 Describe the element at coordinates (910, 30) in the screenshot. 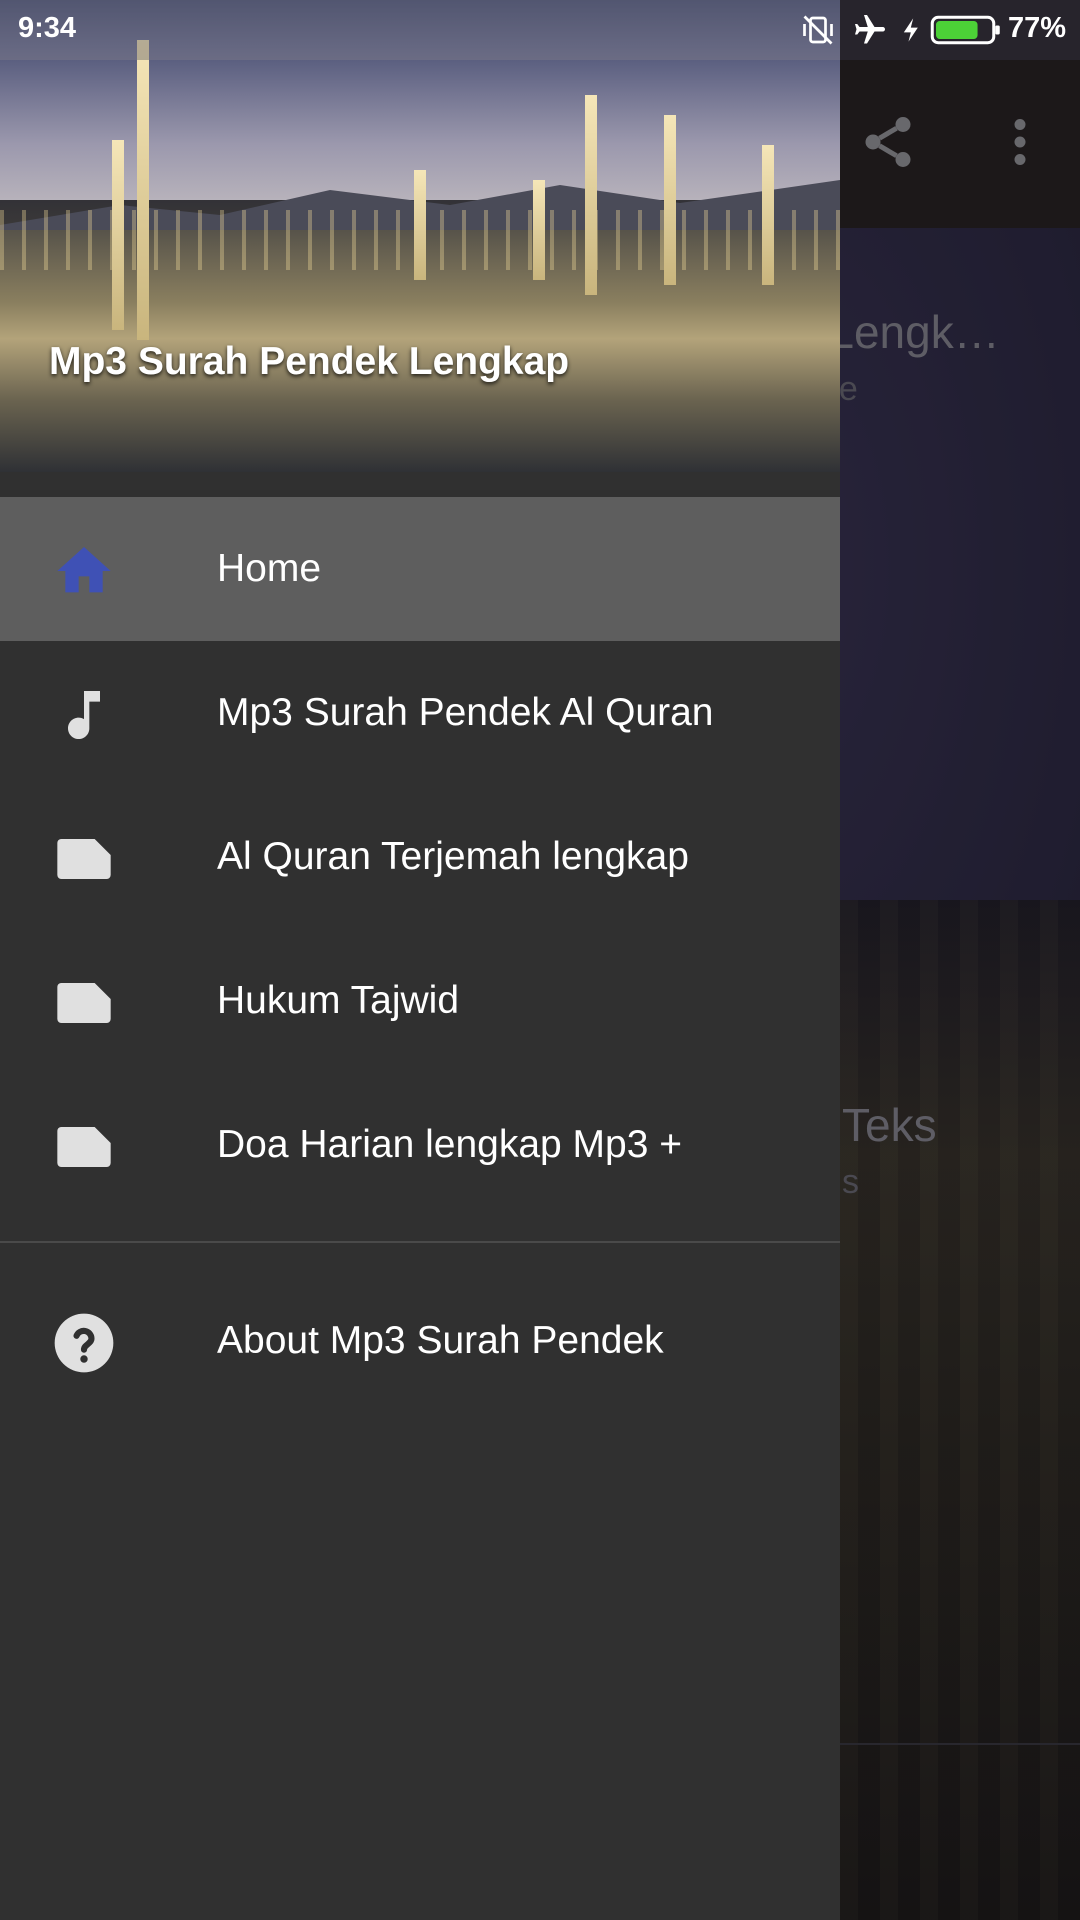

I see `charging-bolt-icon` at that location.